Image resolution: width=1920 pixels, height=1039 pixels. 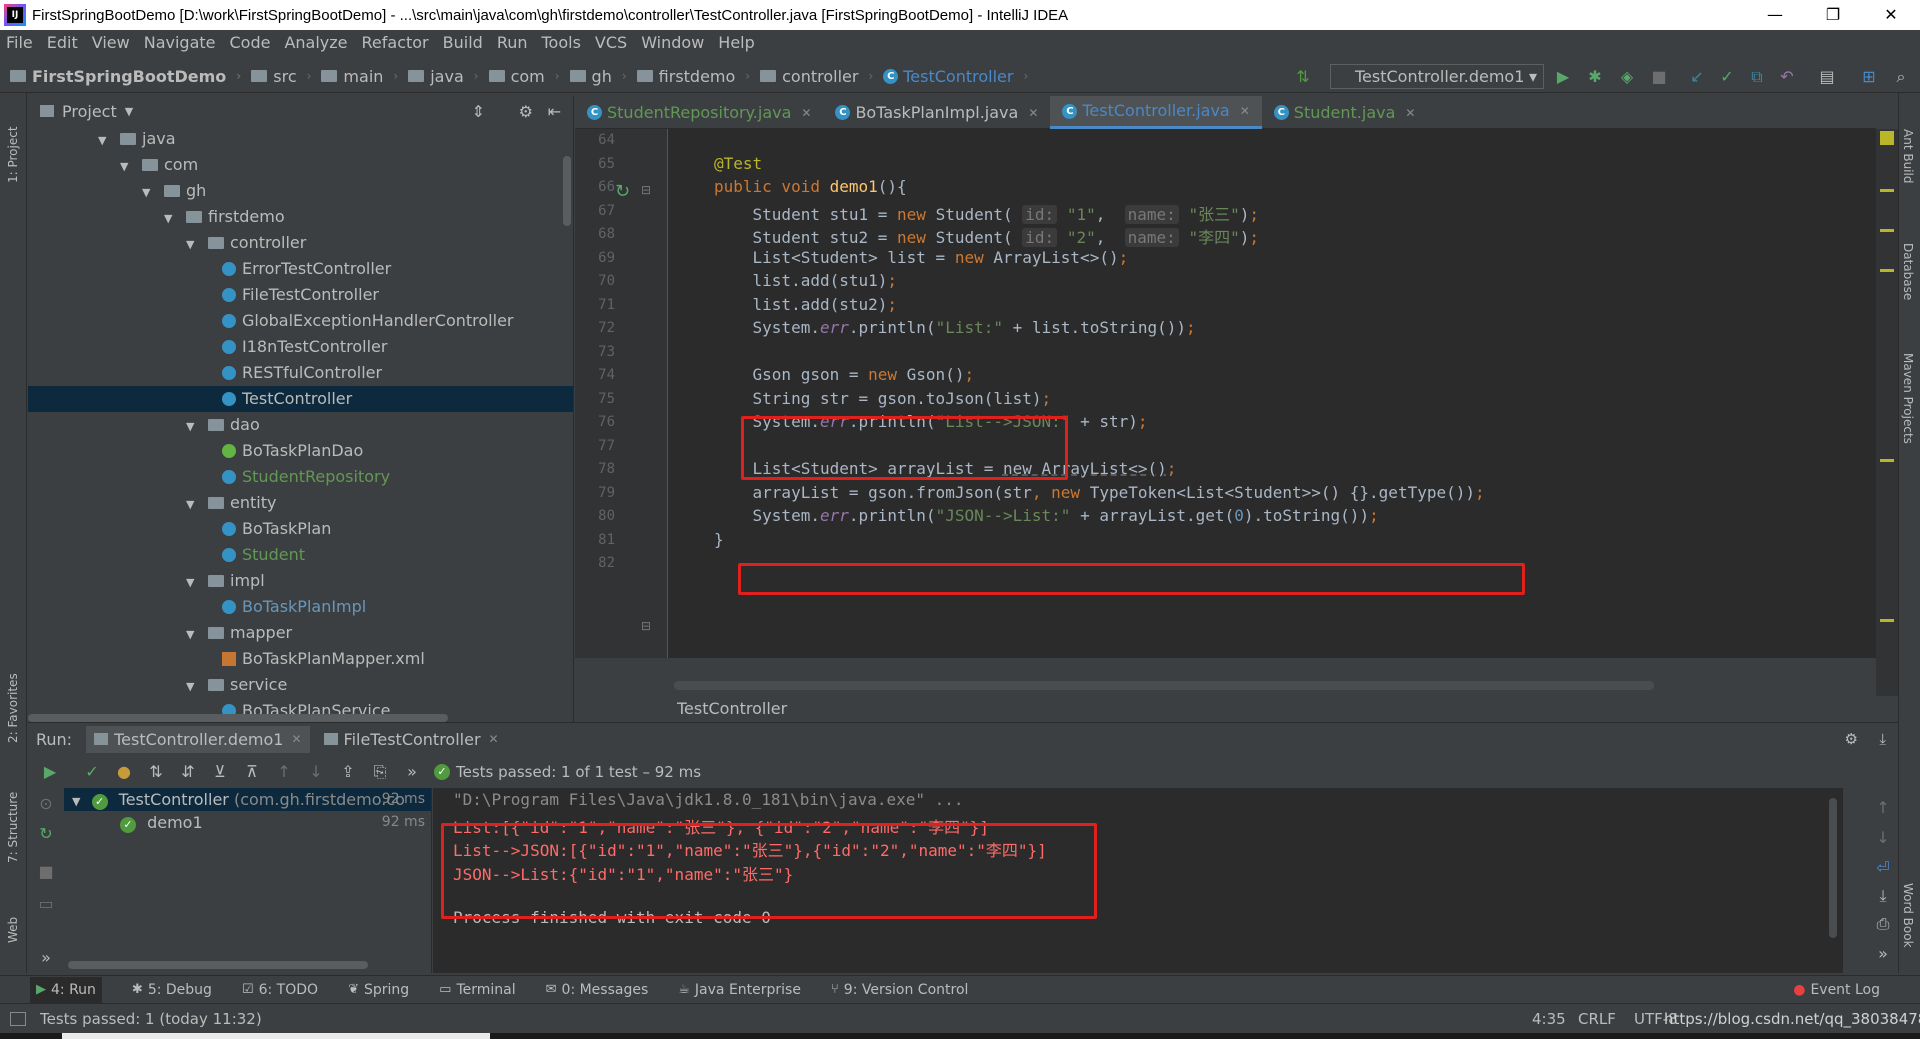 What do you see at coordinates (250, 42) in the screenshot?
I see `menu-code: Code` at bounding box center [250, 42].